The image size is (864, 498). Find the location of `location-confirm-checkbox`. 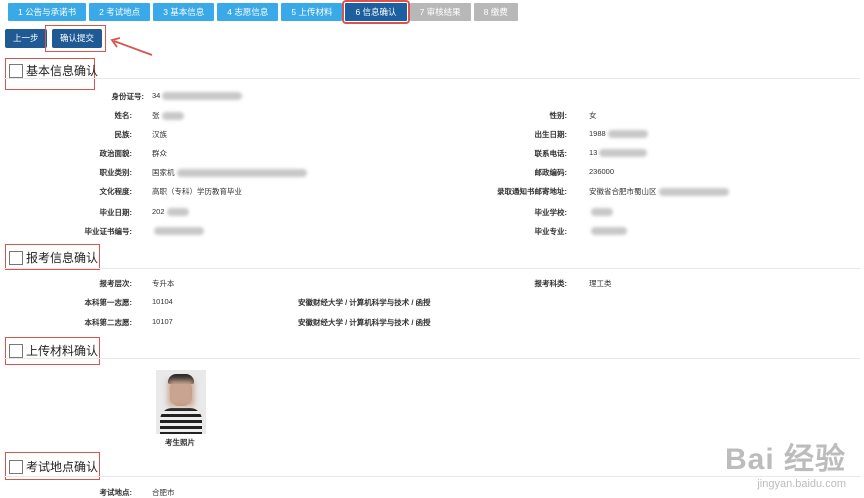

location-confirm-checkbox is located at coordinates (16, 466).